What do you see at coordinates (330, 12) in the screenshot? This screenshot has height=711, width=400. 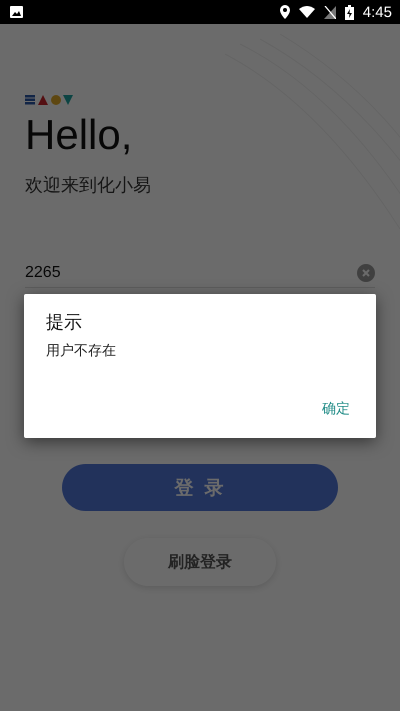 I see `no-signal-icon` at bounding box center [330, 12].